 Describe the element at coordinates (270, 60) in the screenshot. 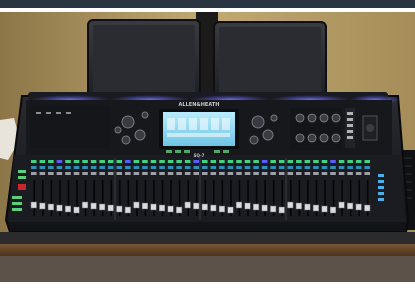

I see `tablet-right` at that location.